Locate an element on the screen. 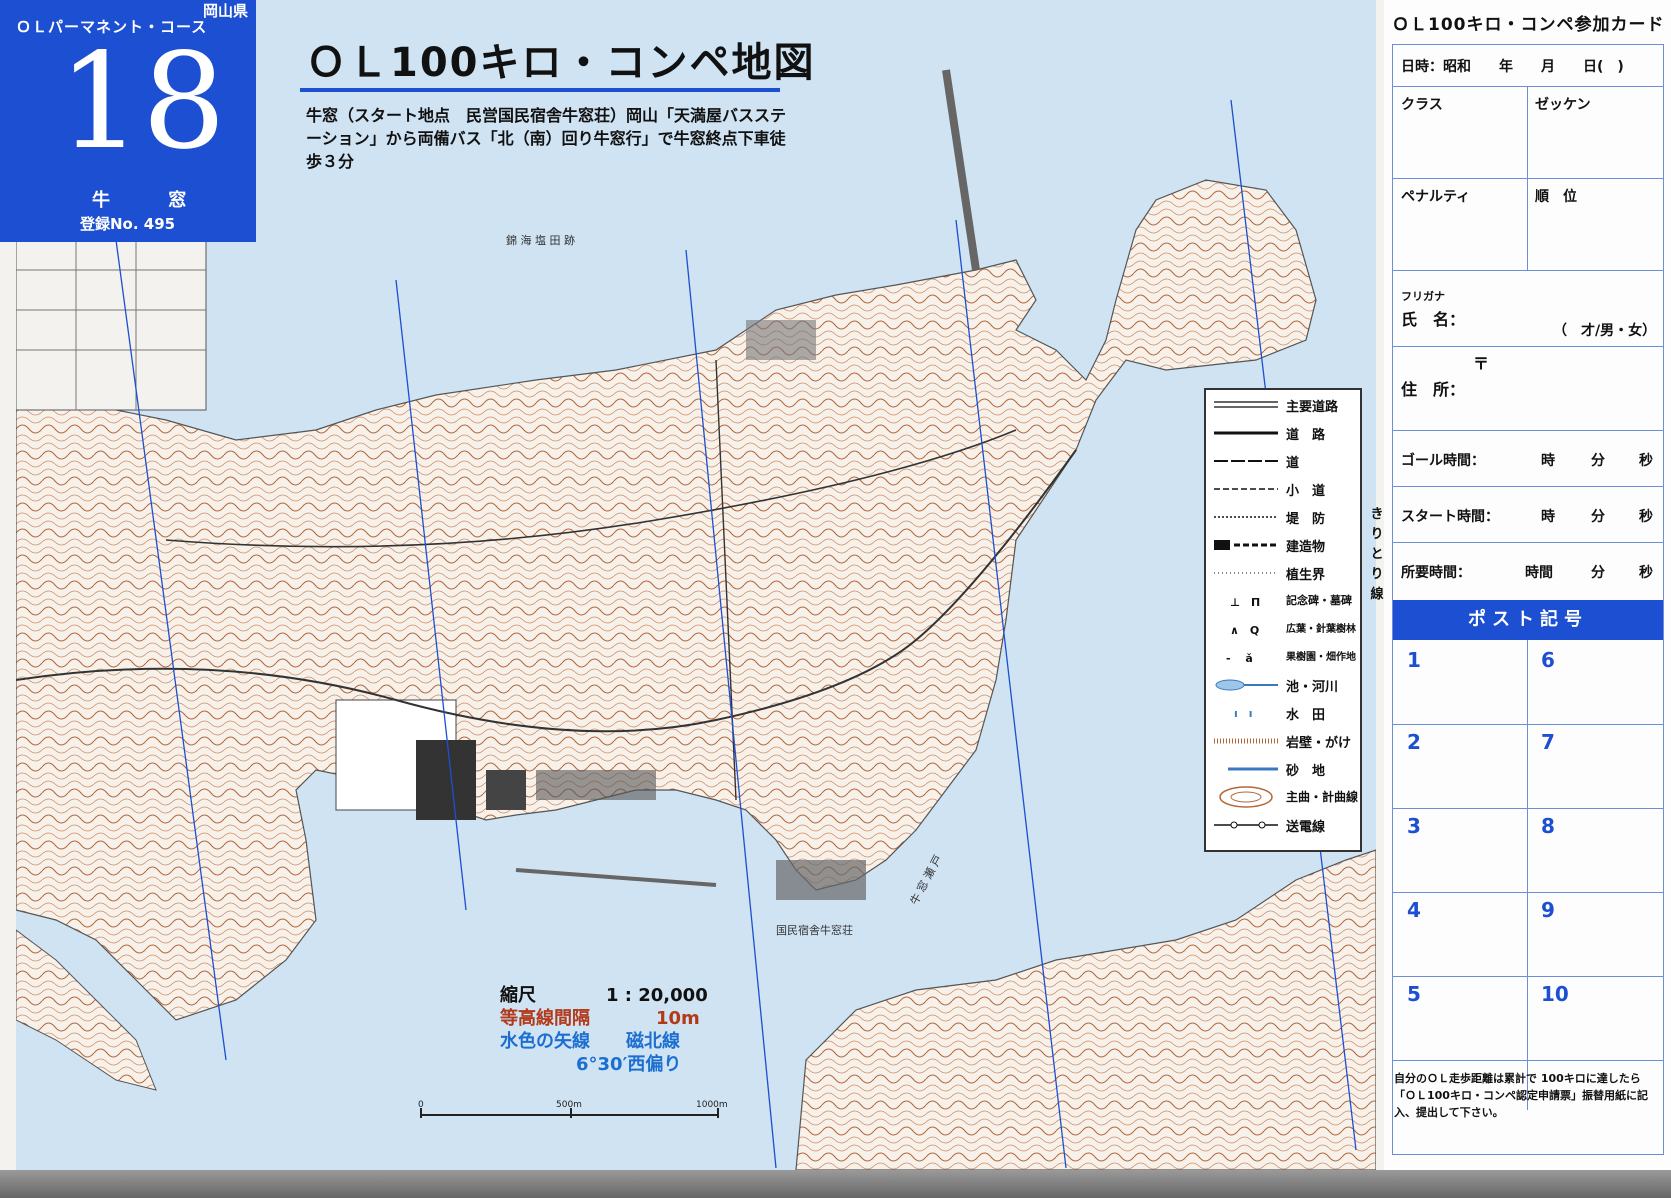  post-box-10: 10 is located at coordinates (1555, 994).